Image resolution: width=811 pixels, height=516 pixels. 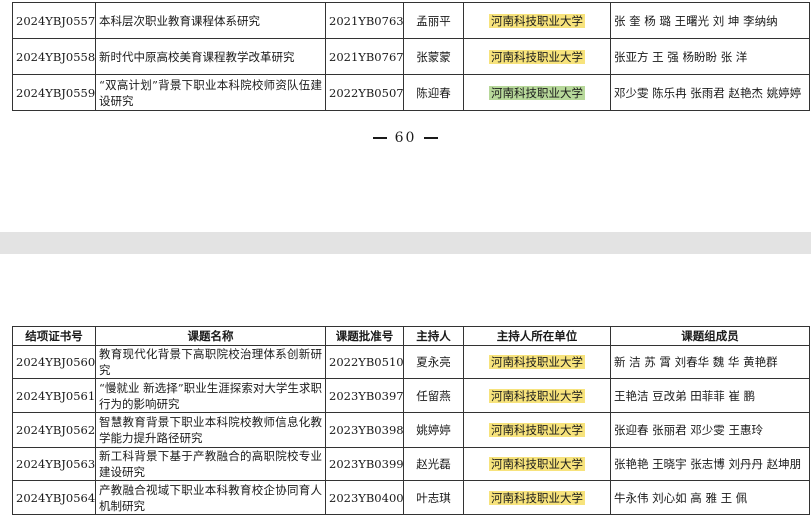 What do you see at coordinates (210, 20) in the screenshot?
I see `project-title-cell: 本科层次职业教育课程体系研究` at bounding box center [210, 20].